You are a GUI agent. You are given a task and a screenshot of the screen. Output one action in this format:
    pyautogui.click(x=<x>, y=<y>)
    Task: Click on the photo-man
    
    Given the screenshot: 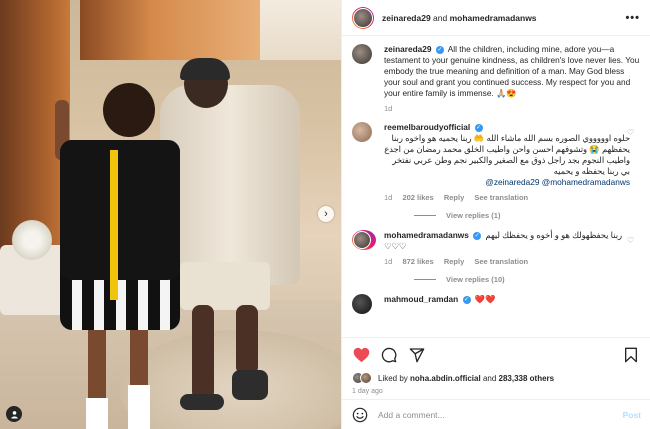 What is the action you would take?
    pyautogui.click(x=230, y=185)
    